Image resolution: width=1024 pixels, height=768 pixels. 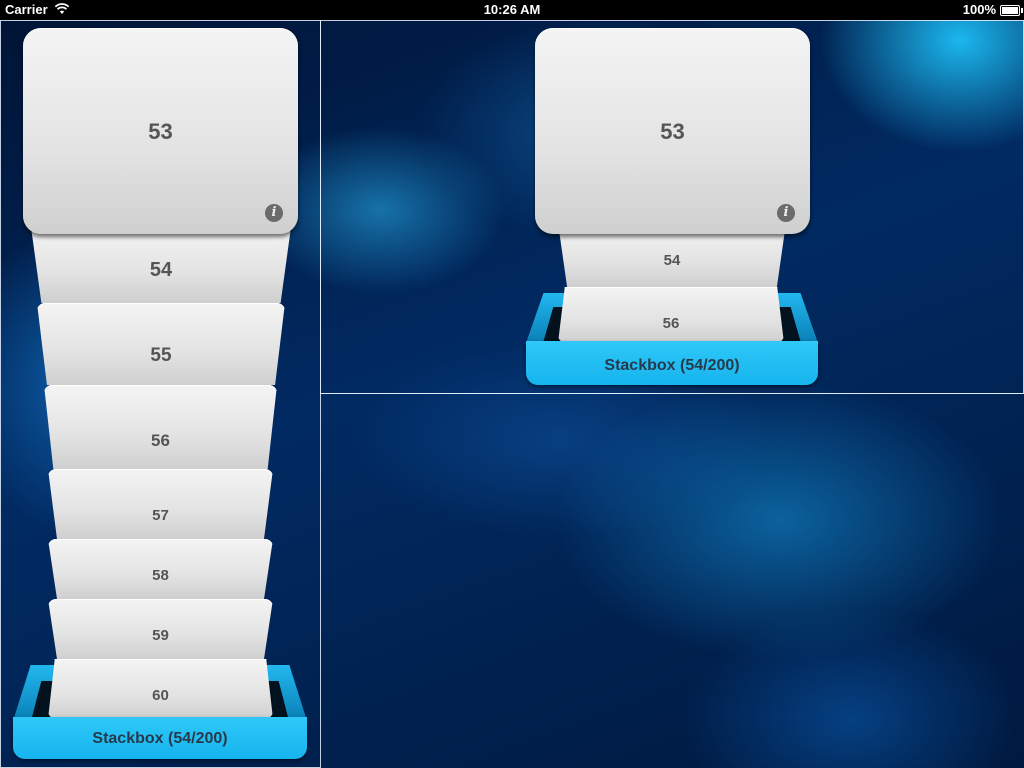 I want to click on stack-card: 60, so click(x=160, y=689).